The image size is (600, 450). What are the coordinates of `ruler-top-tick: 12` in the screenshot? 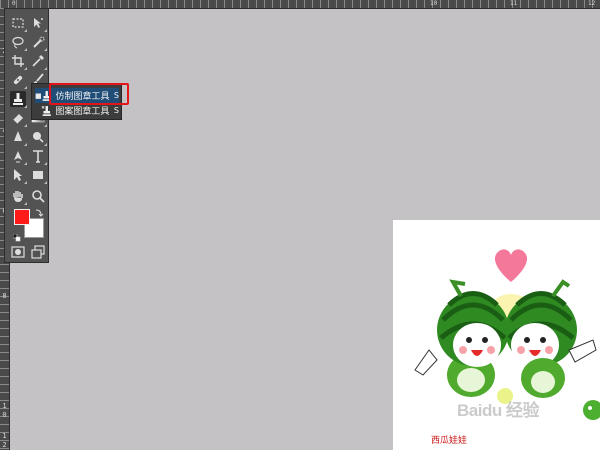 It's located at (592, 3).